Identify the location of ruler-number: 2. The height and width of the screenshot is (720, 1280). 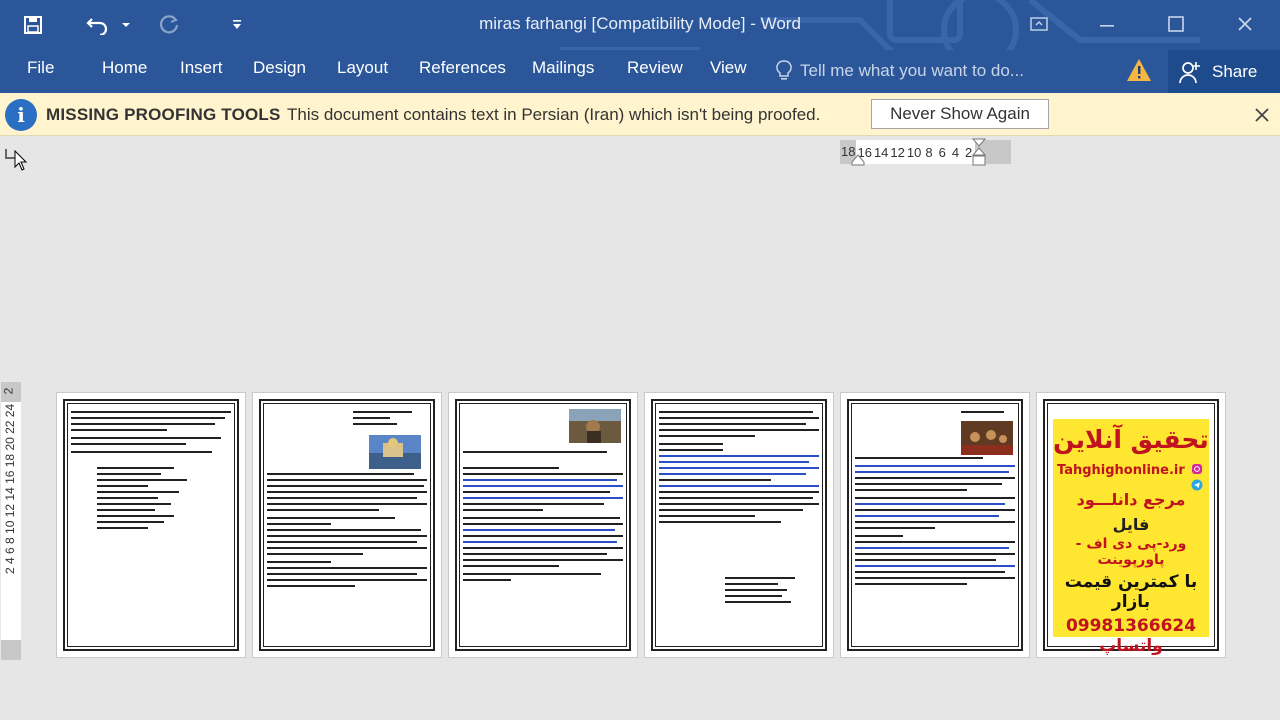
(8, 391).